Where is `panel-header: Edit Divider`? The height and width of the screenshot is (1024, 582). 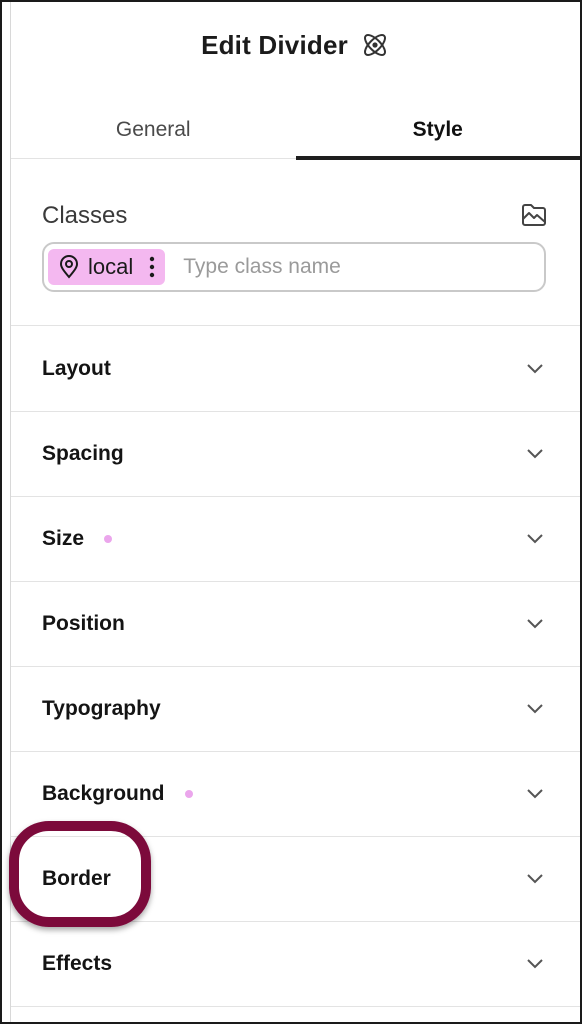
panel-header: Edit Divider is located at coordinates (295, 45).